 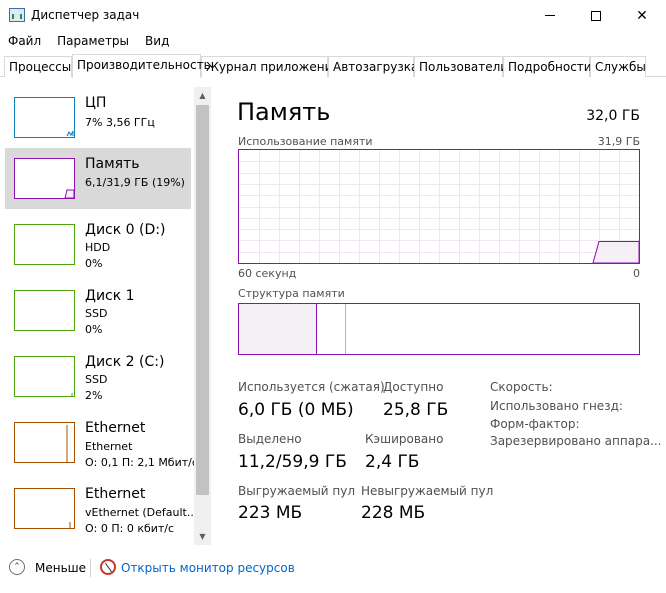 What do you see at coordinates (93, 41) in the screenshot?
I see `menu-options: Параметры` at bounding box center [93, 41].